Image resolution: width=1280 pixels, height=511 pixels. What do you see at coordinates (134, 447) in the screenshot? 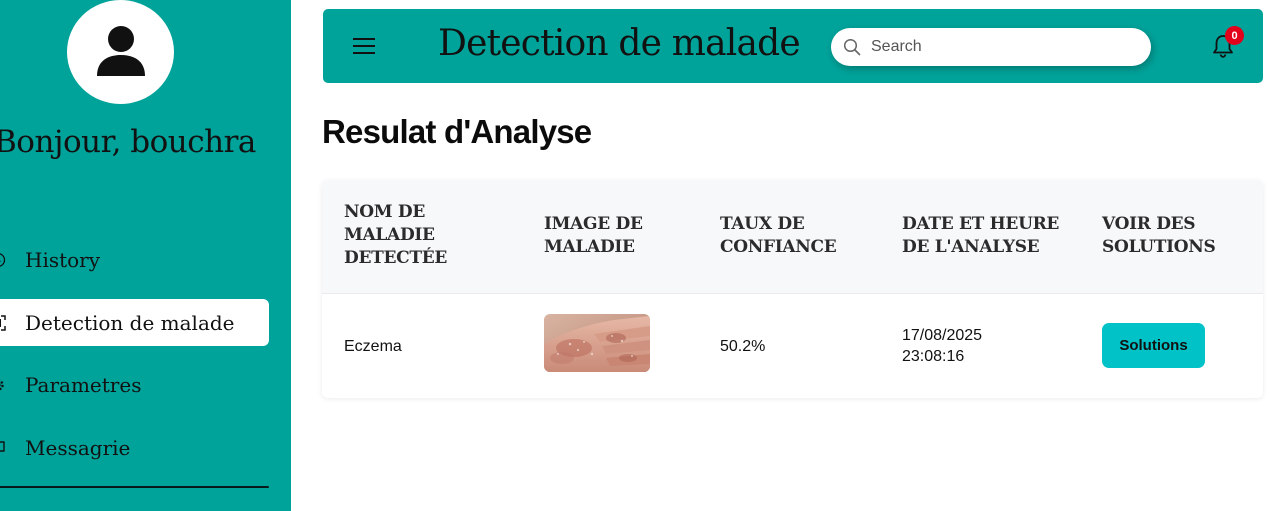
I see `sidebar-item-messagrie: Messagrie` at bounding box center [134, 447].